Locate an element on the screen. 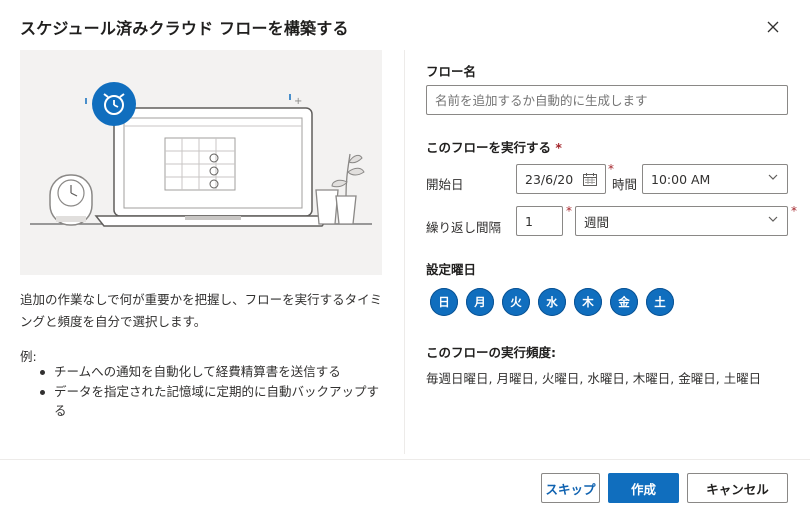  footer-divider is located at coordinates (405, 459).